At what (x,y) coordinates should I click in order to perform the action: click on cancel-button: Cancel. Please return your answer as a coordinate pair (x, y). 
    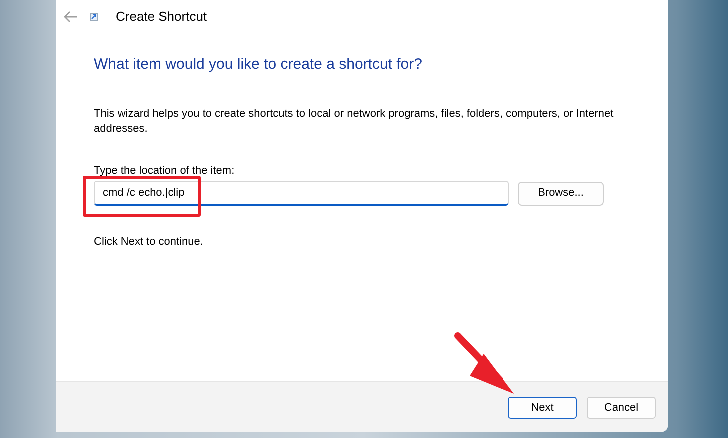
    Looking at the image, I should click on (621, 408).